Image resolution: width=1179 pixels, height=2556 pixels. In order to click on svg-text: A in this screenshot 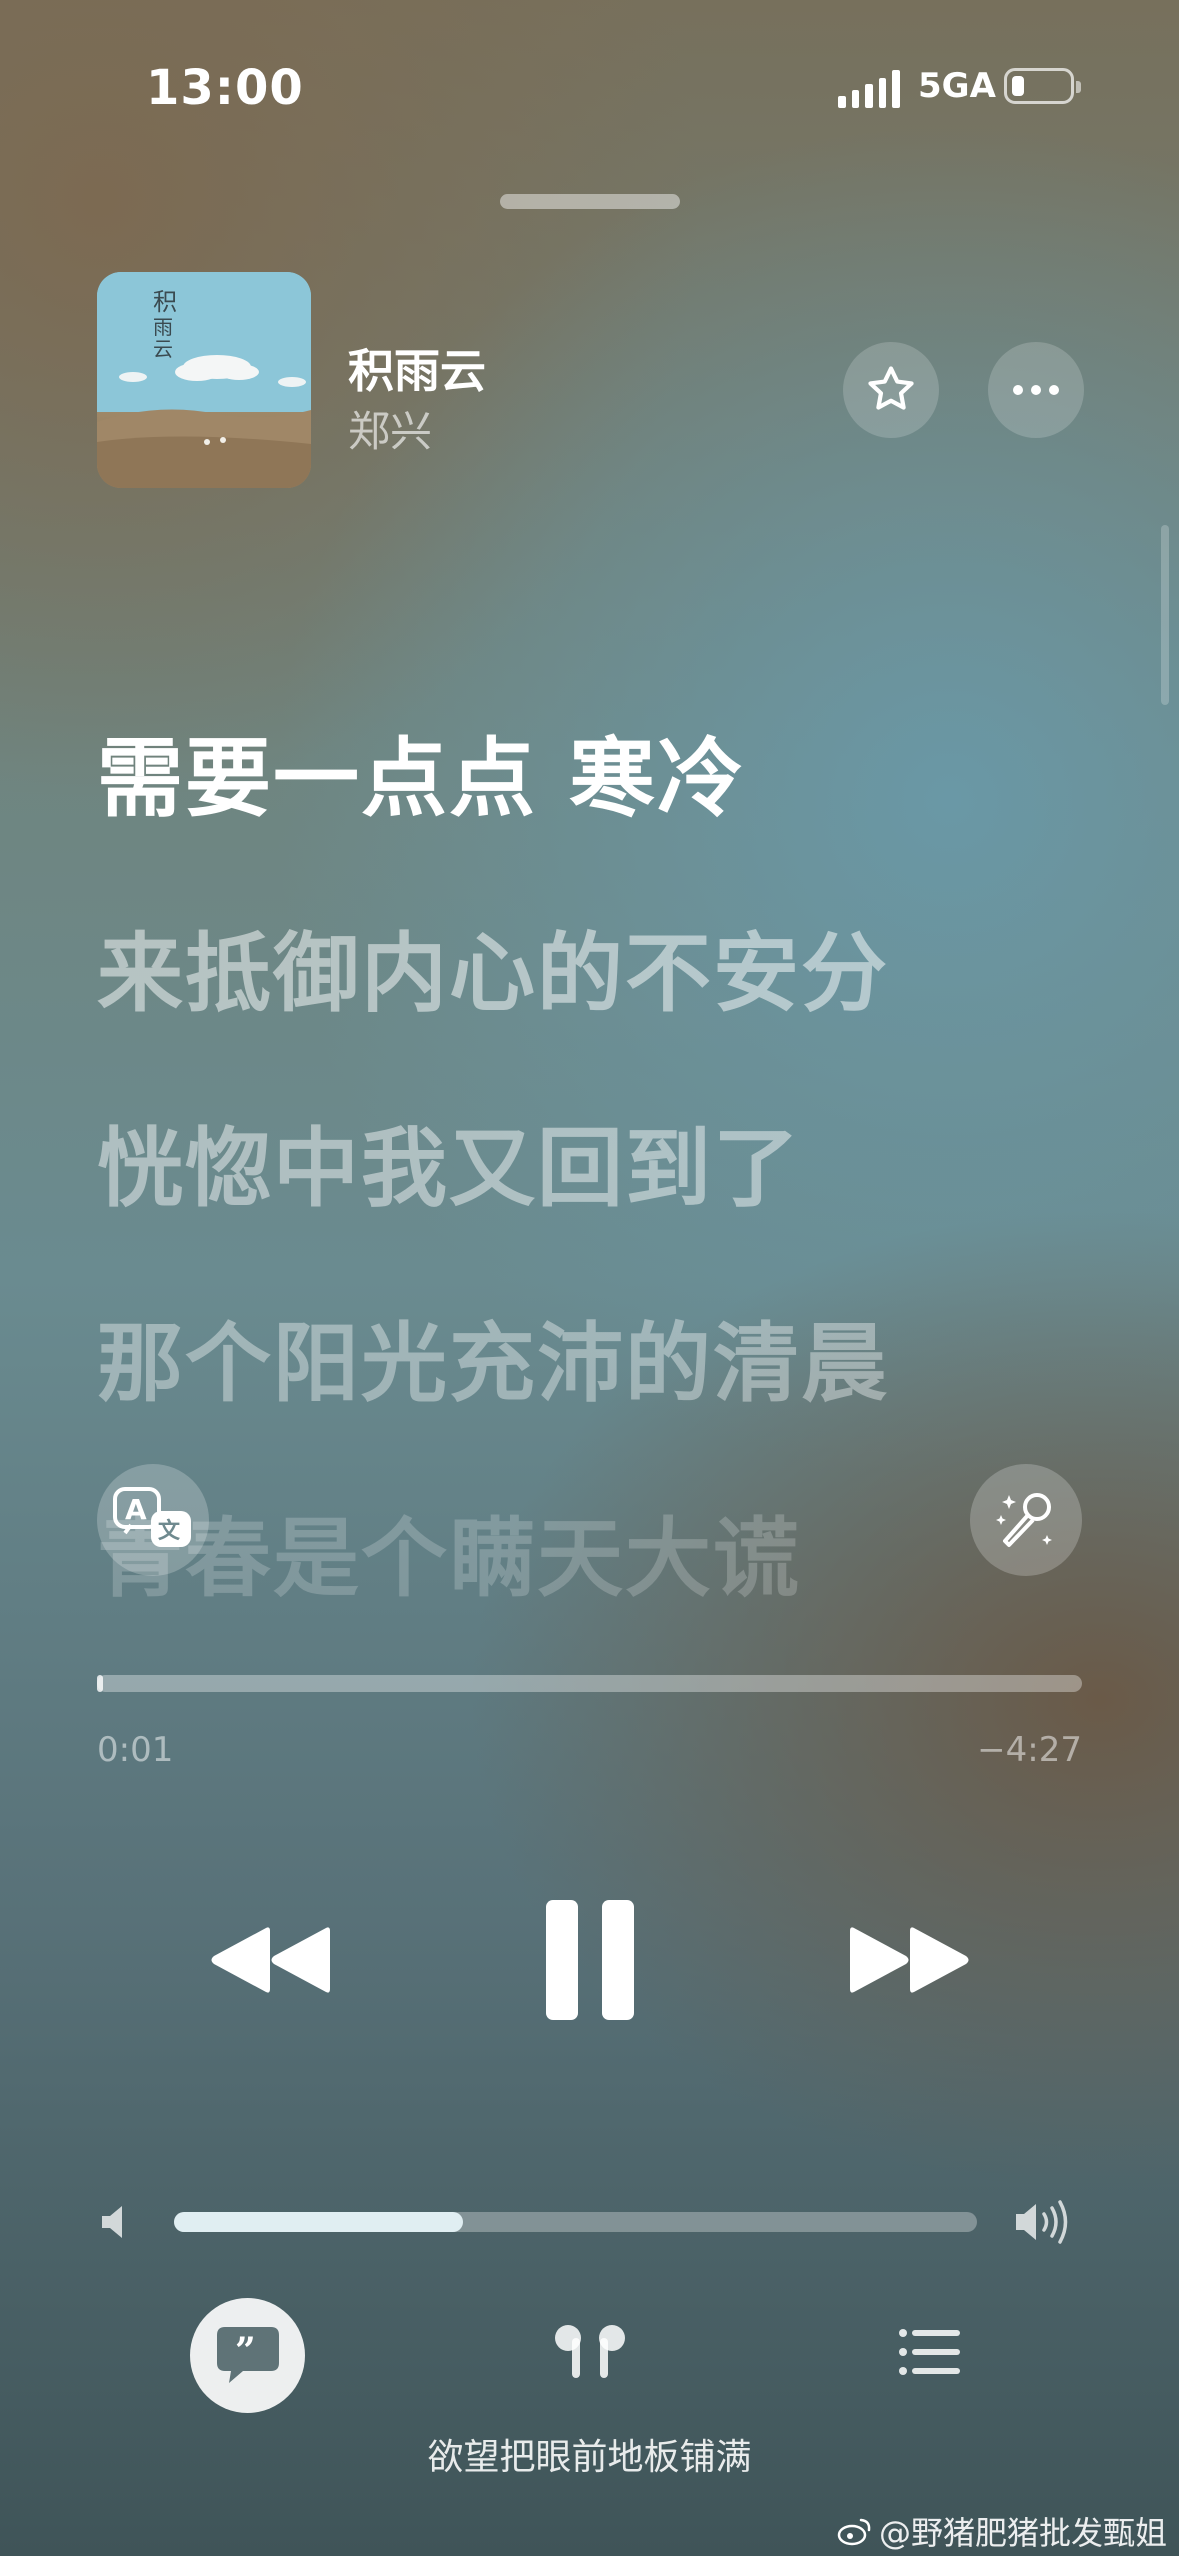, I will do `click(136, 1509)`.